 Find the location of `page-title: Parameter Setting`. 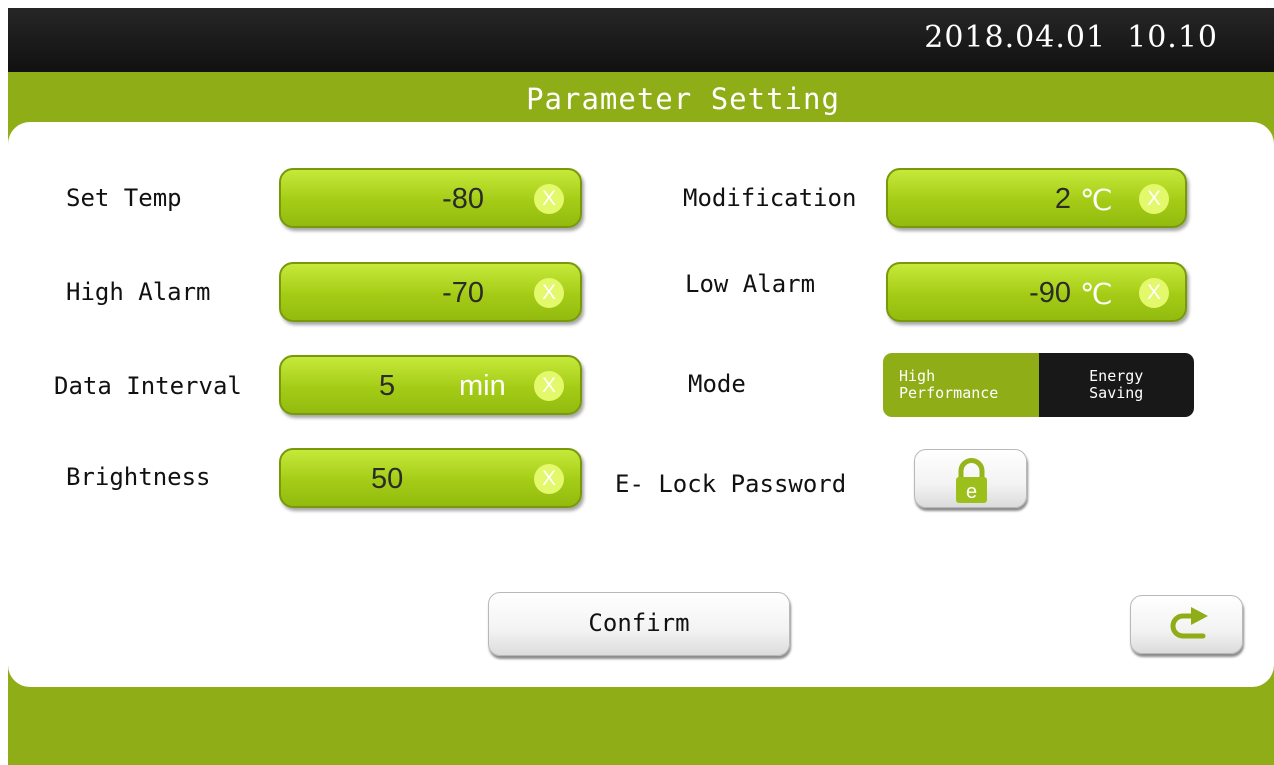

page-title: Parameter Setting is located at coordinates (683, 99).